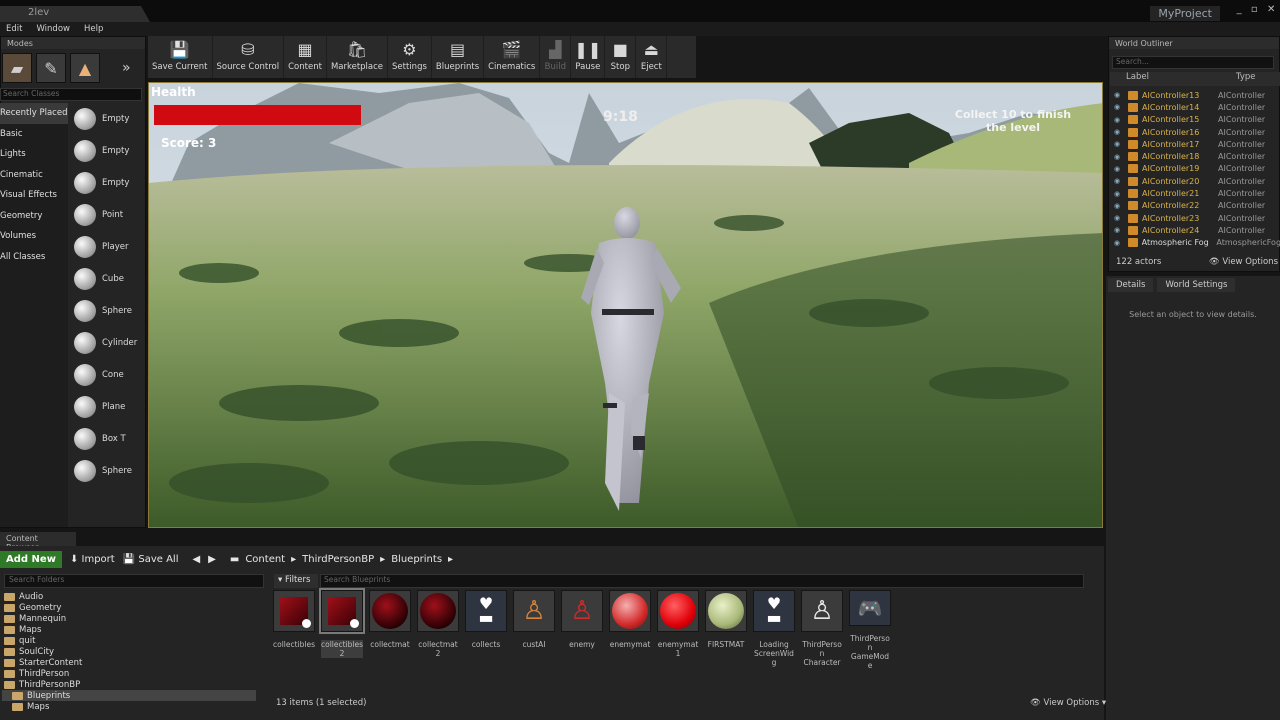 The width and height of the screenshot is (1280, 720). Describe the element at coordinates (305, 57) in the screenshot. I see `content-button: ▦ Content` at that location.